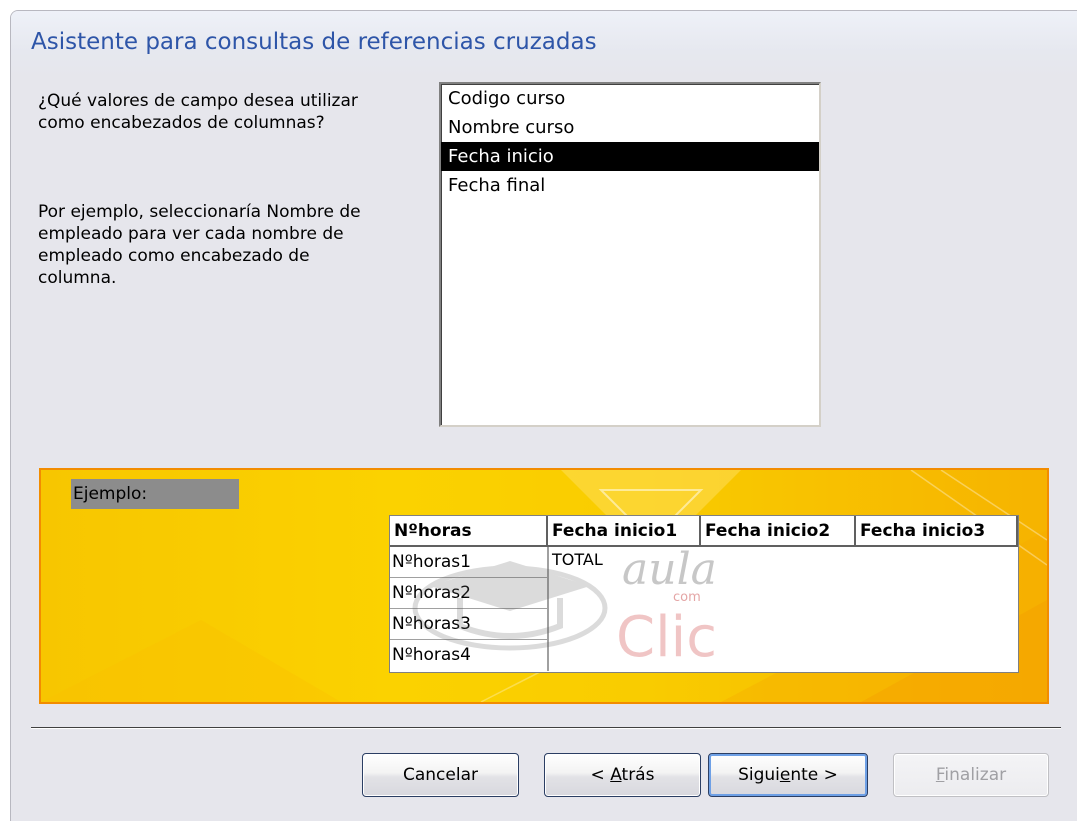 The height and width of the screenshot is (821, 1077). I want to click on header-row-field: Nºhoras, so click(469, 531).